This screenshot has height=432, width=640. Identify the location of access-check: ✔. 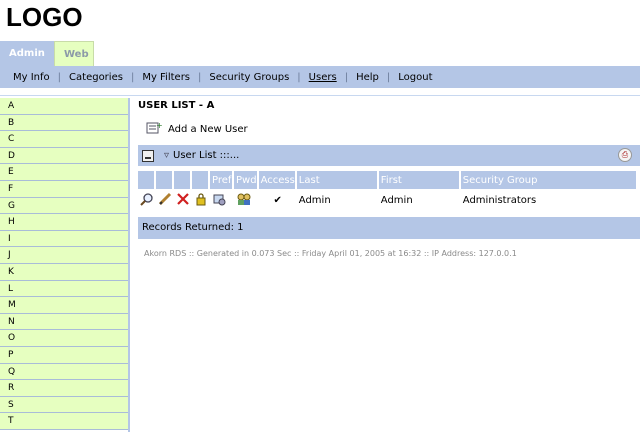
(277, 200).